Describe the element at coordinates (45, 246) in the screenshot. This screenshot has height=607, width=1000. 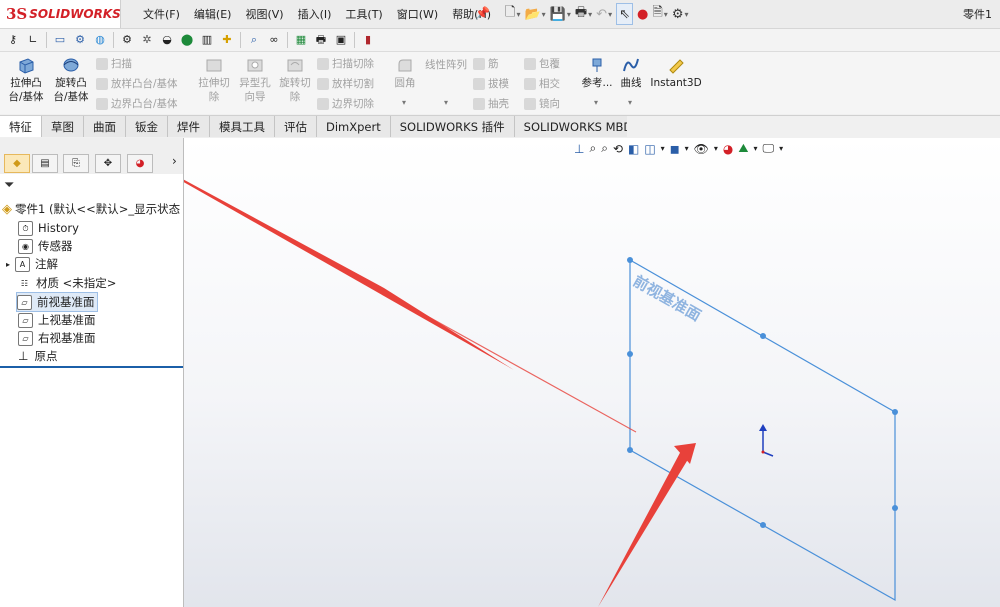
I see `tree-item-sensors: ◉ 传感器` at that location.